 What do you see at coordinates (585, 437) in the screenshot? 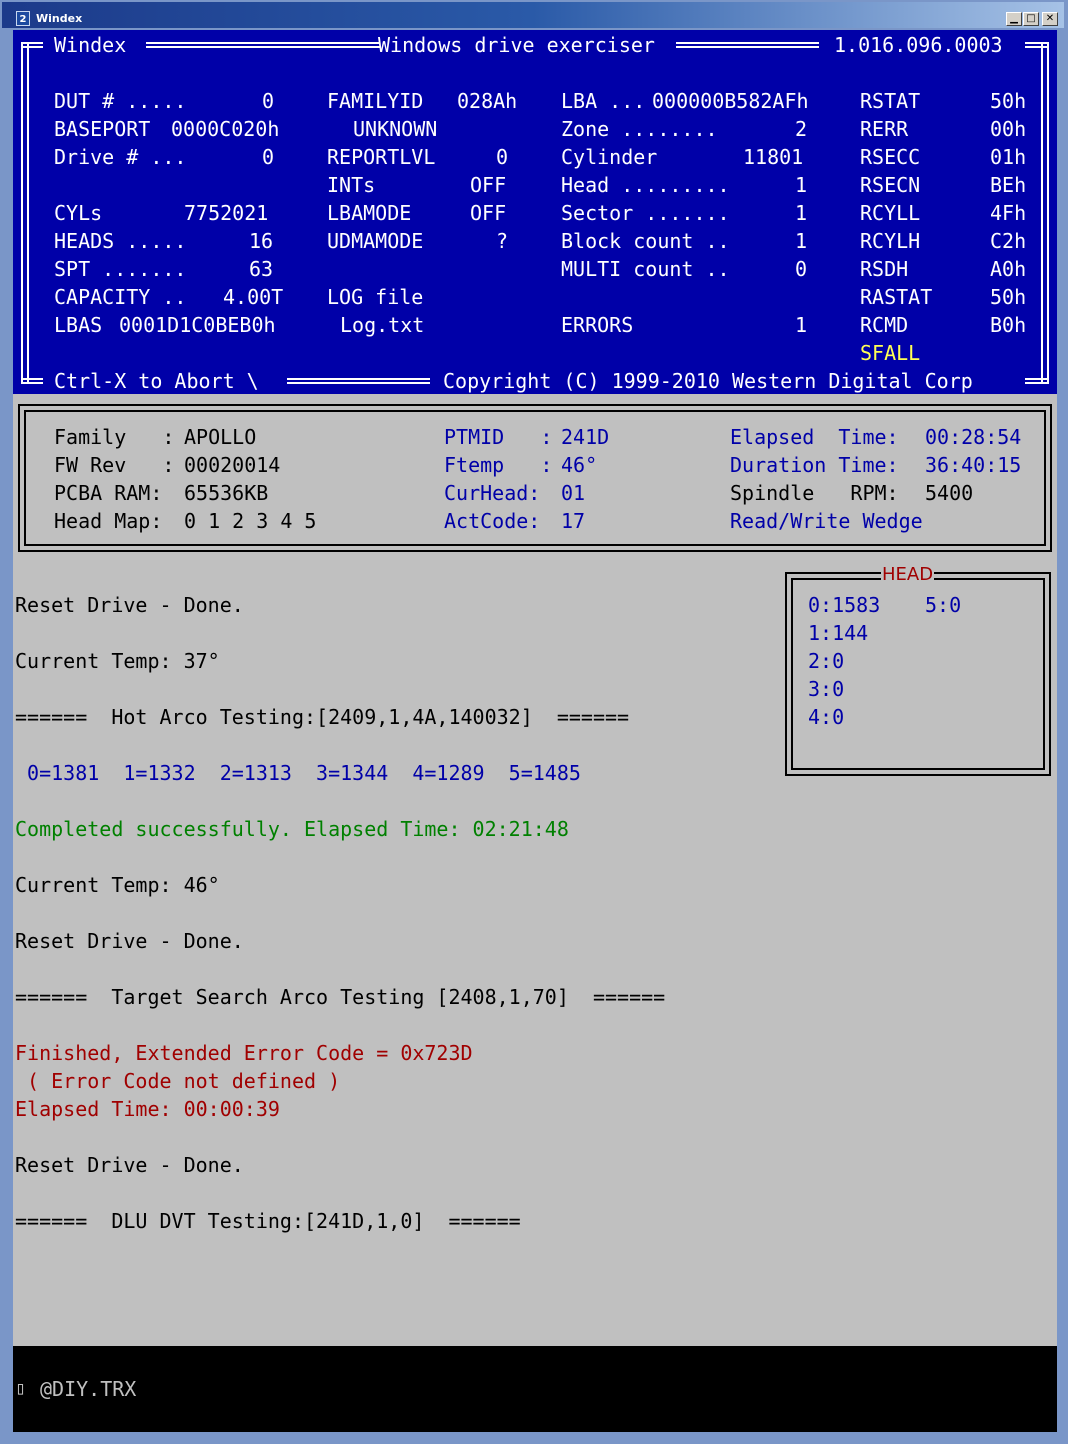
I see `ptmid-value: 241D` at bounding box center [585, 437].